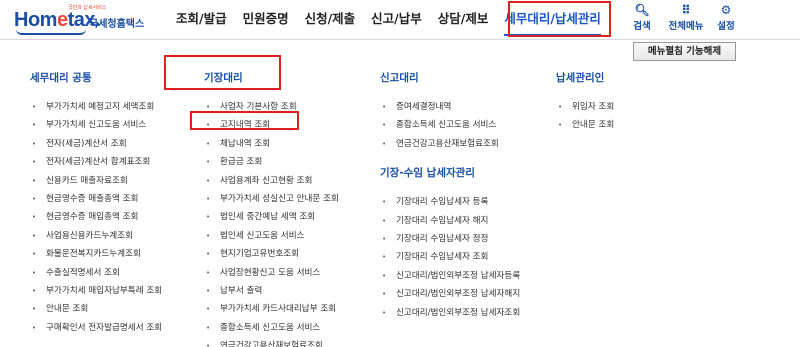 Image resolution: width=800 pixels, height=347 pixels. What do you see at coordinates (450, 257) in the screenshot?
I see `menu-link: 기장대리 수임납세자 조회` at bounding box center [450, 257].